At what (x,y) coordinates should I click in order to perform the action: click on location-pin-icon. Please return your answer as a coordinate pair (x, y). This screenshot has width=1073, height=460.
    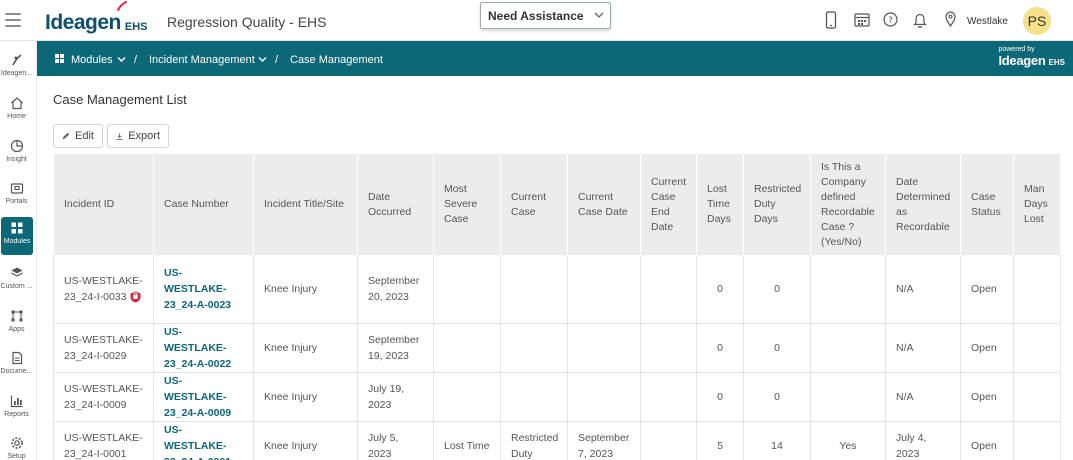
    Looking at the image, I should click on (950, 19).